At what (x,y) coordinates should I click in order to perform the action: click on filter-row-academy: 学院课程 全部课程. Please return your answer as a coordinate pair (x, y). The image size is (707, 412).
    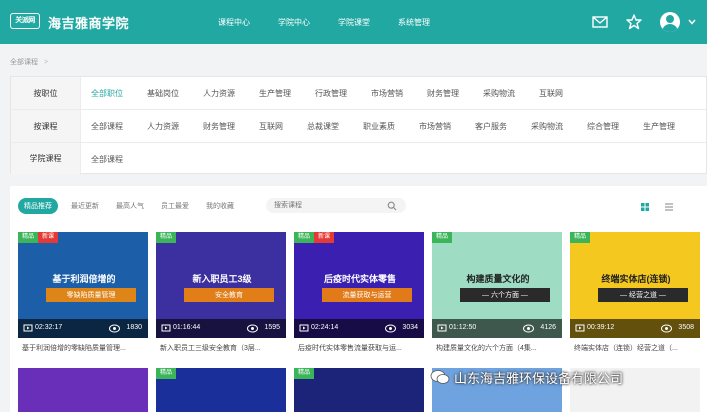
    Looking at the image, I should click on (358, 159).